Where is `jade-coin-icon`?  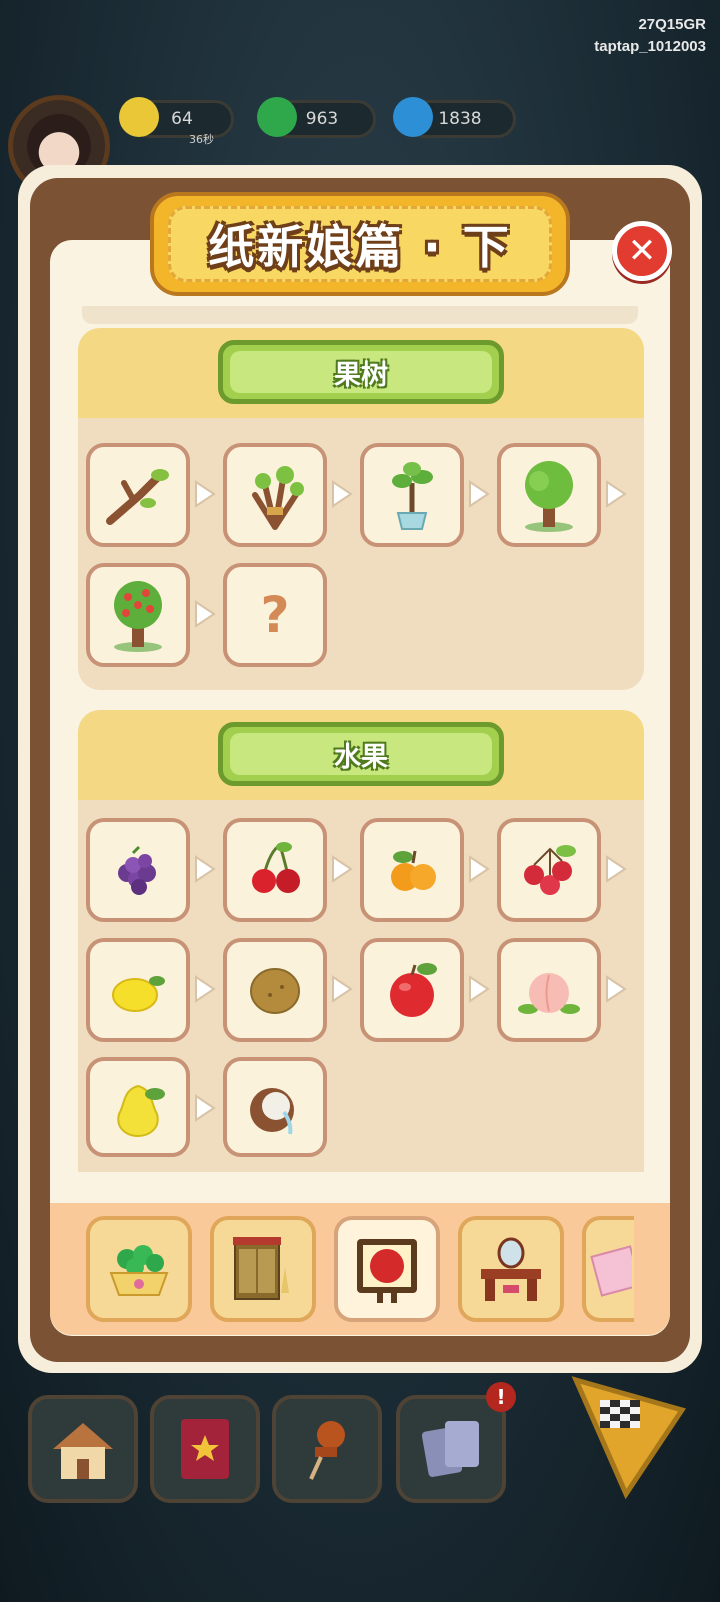
jade-coin-icon is located at coordinates (277, 117).